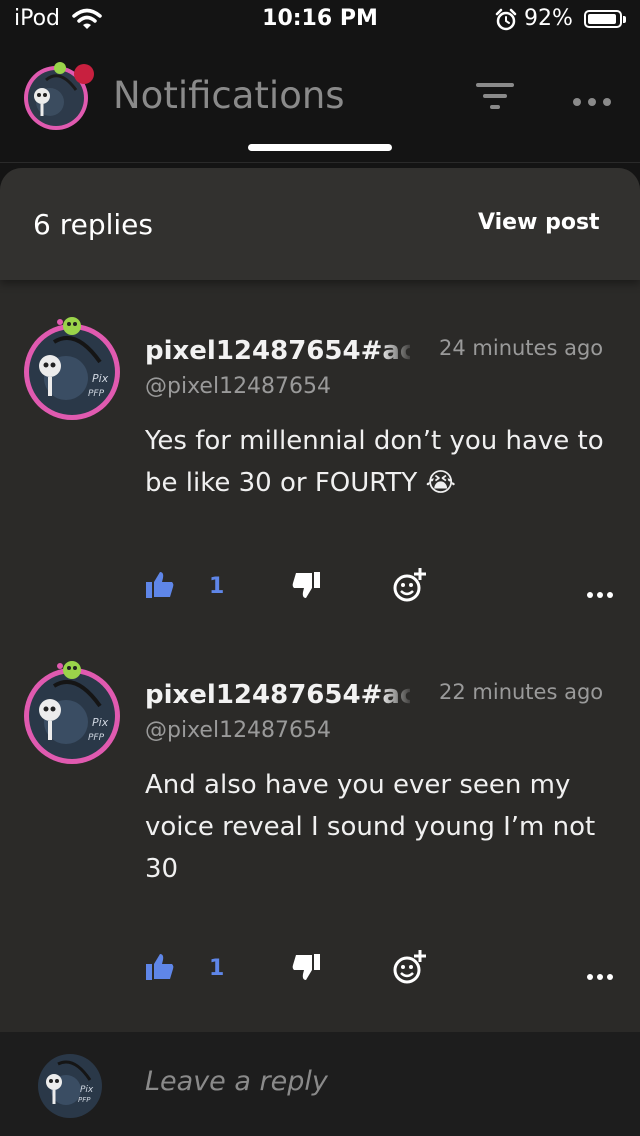 This screenshot has height=1136, width=640. Describe the element at coordinates (320, 162) in the screenshot. I see `divider` at that location.